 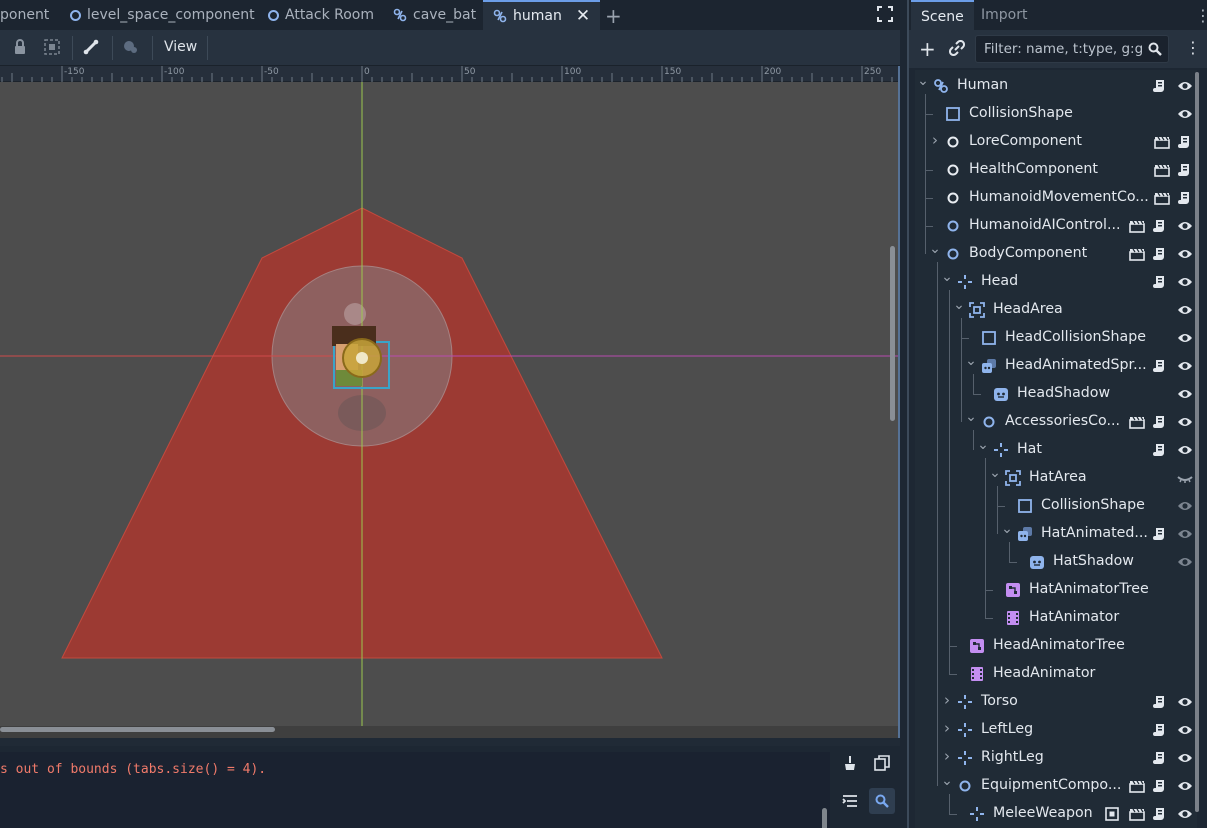 What do you see at coordinates (162, 15) in the screenshot?
I see `tab-level-space-component: level_space_component` at bounding box center [162, 15].